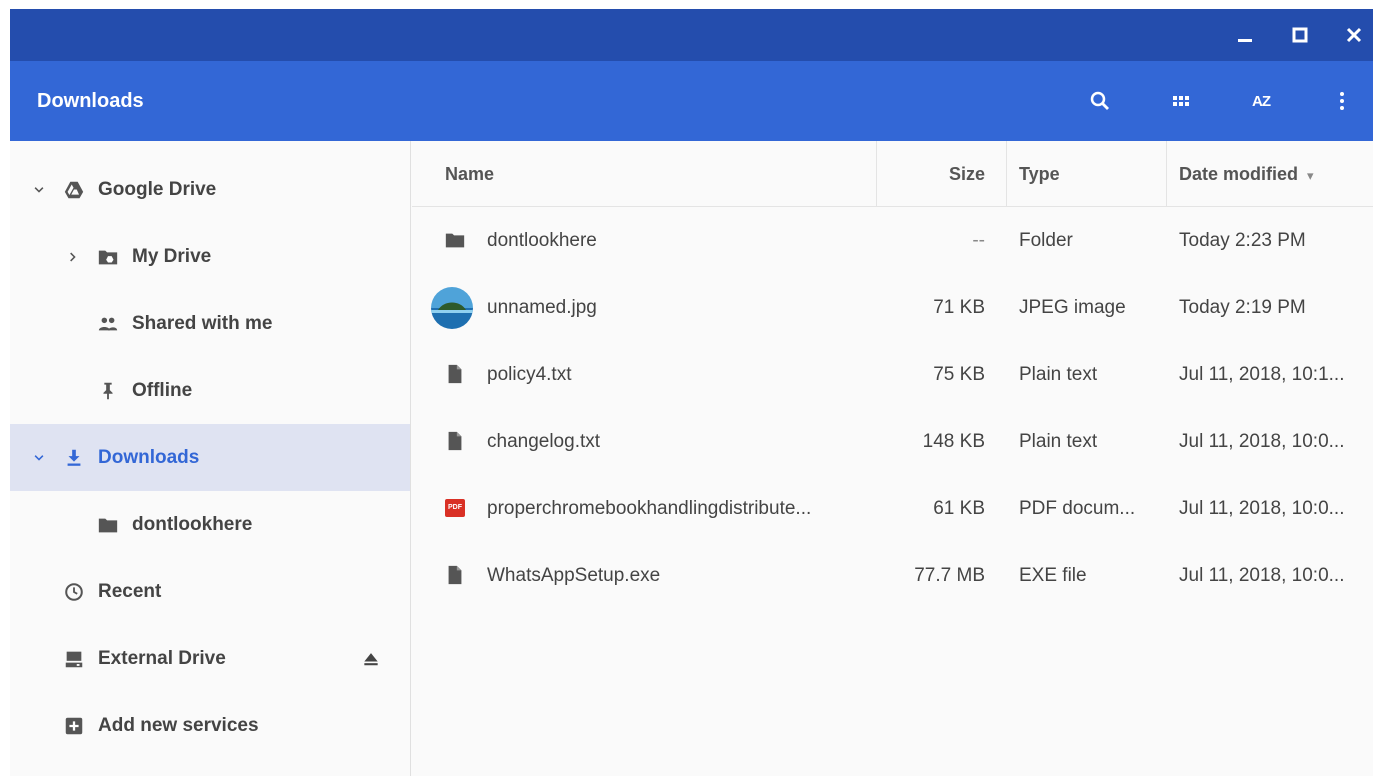 This screenshot has width=1383, height=776. What do you see at coordinates (1245, 40) in the screenshot?
I see `minimize-icon` at bounding box center [1245, 40].